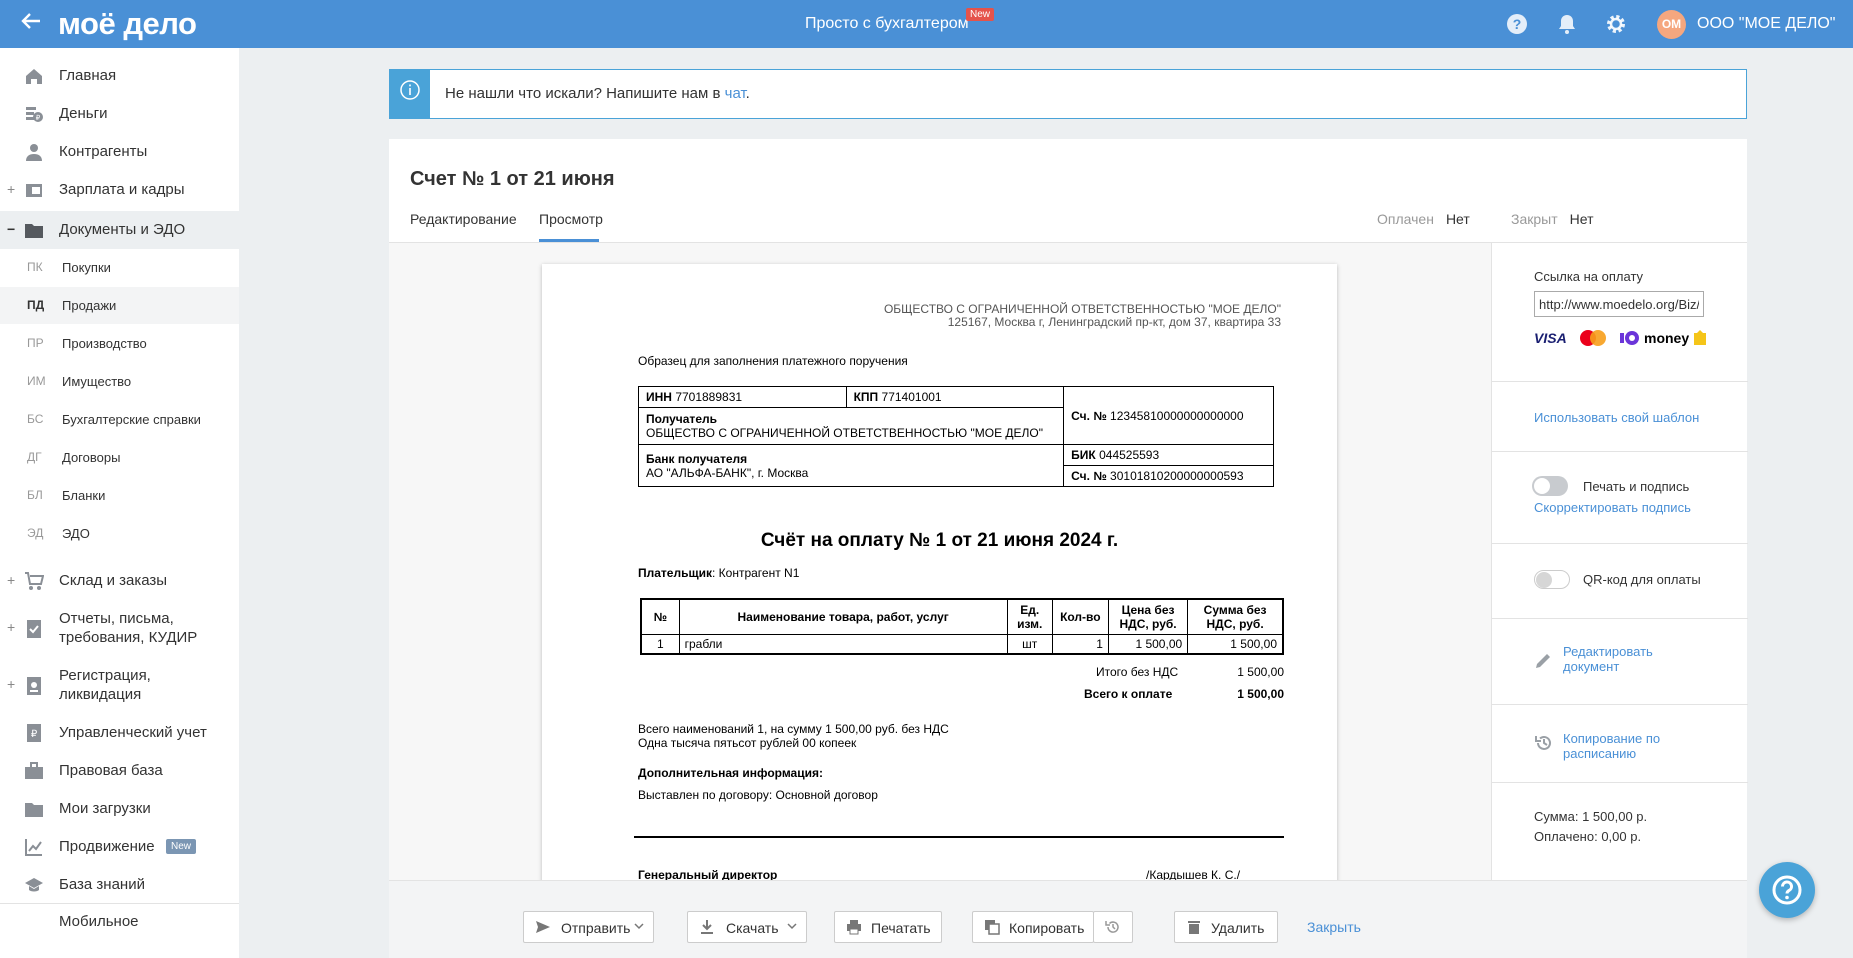 The height and width of the screenshot is (958, 1853). I want to click on qr-section: QR-код для оплаты, so click(1620, 581).